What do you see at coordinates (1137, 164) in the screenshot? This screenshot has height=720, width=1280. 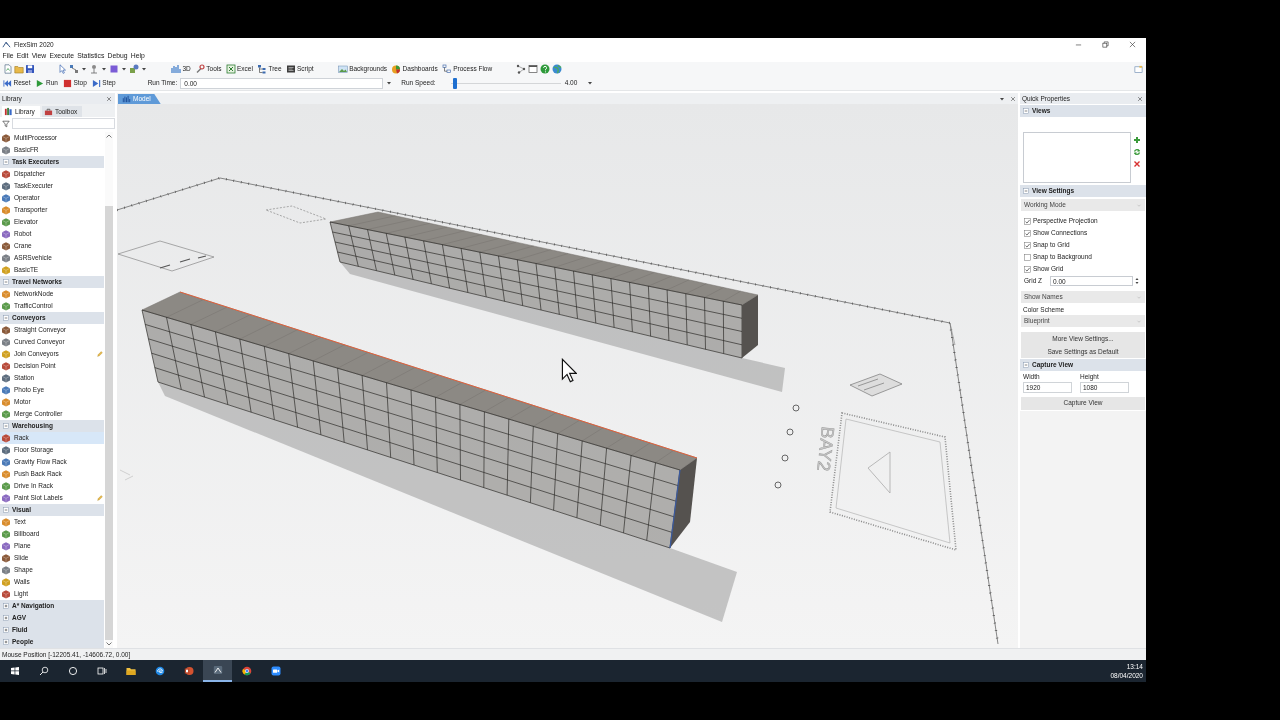 I see `cross-icon` at bounding box center [1137, 164].